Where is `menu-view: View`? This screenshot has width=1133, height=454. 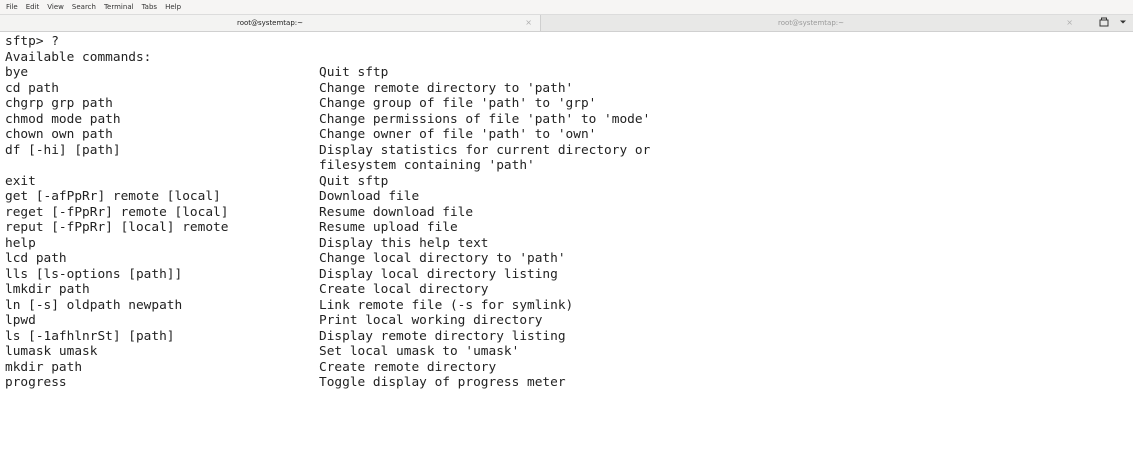 menu-view: View is located at coordinates (55, 7).